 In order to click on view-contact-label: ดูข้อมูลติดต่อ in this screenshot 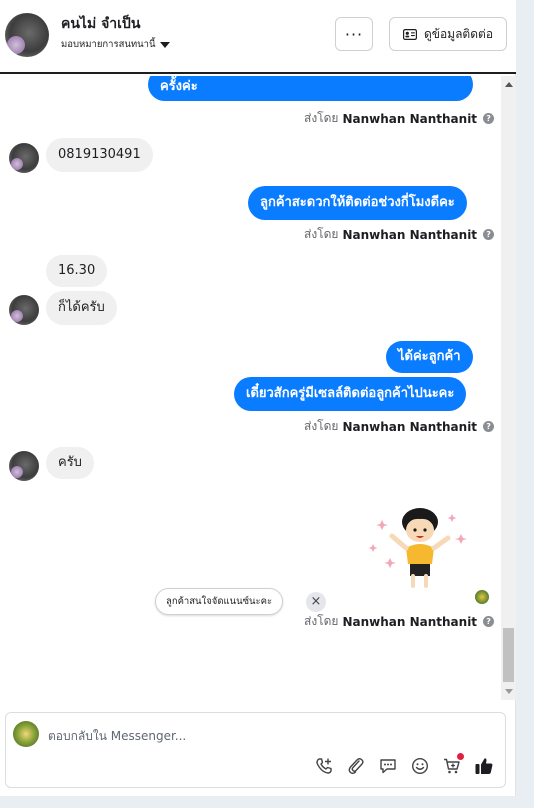, I will do `click(458, 33)`.